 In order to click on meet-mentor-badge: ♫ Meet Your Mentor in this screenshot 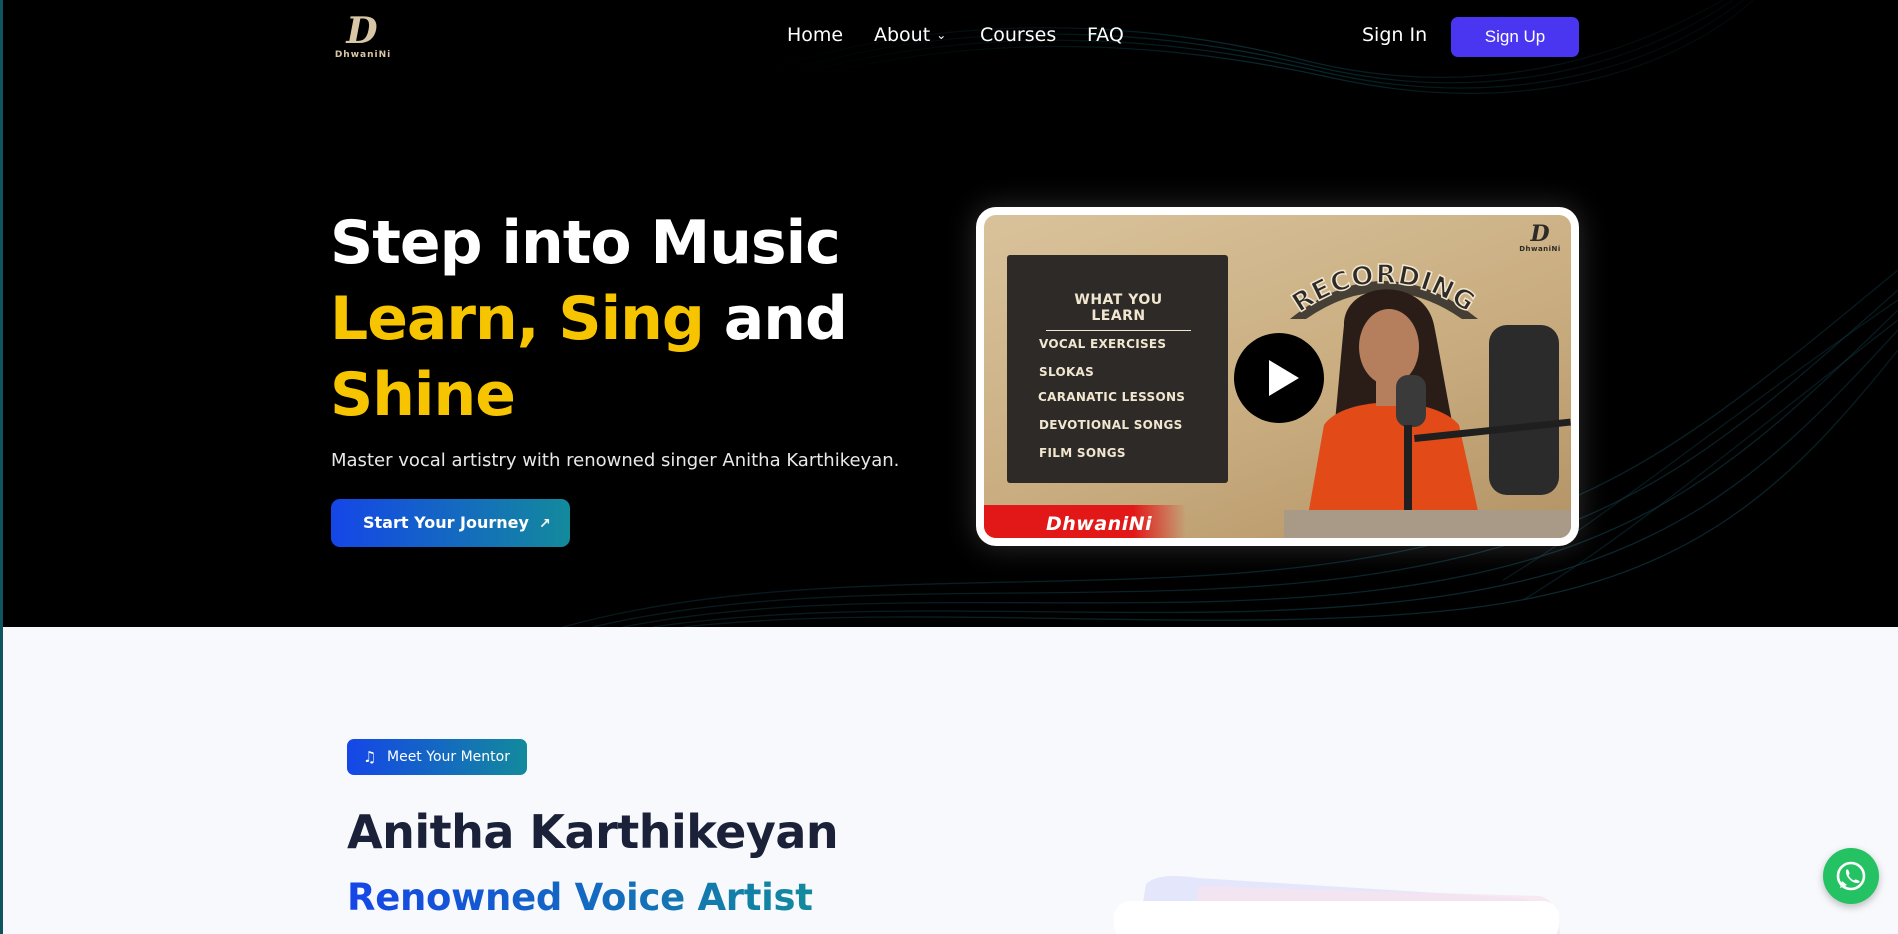, I will do `click(437, 757)`.